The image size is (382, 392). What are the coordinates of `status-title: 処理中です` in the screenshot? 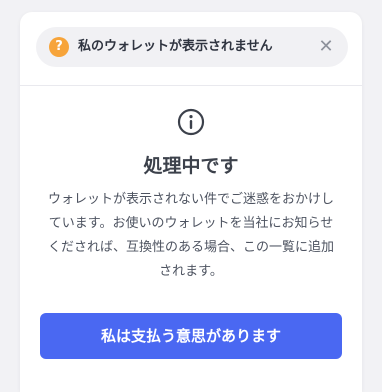 It's located at (191, 166).